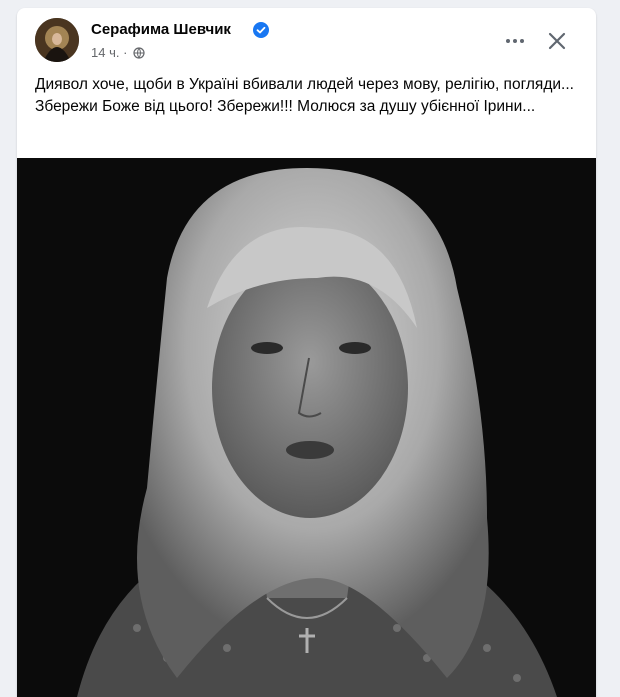 The image size is (620, 697). I want to click on close-button, so click(557, 41).